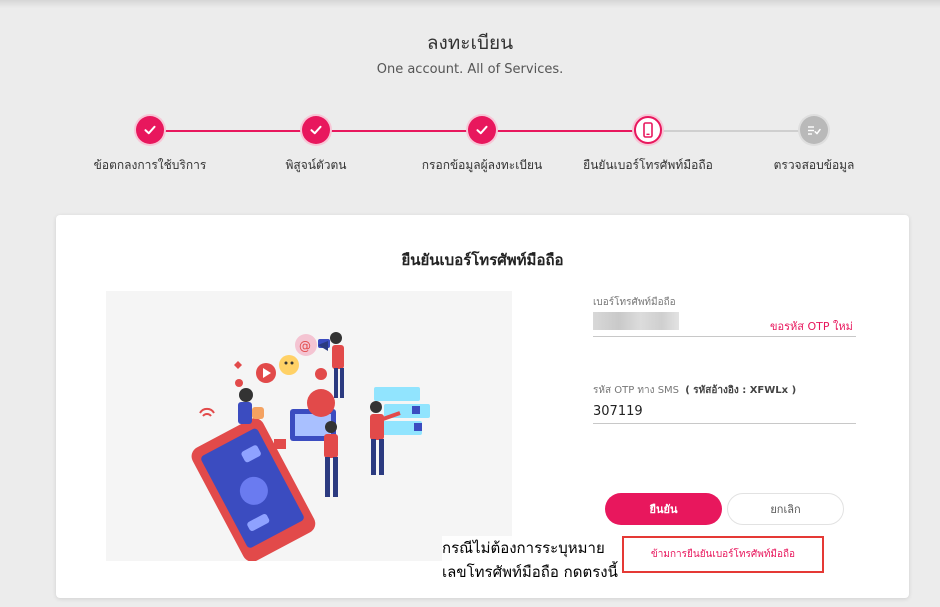 The height and width of the screenshot is (607, 940). What do you see at coordinates (741, 390) in the screenshot?
I see `otp-reference: ( รหัสอ้างอิง : XFWLx )` at bounding box center [741, 390].